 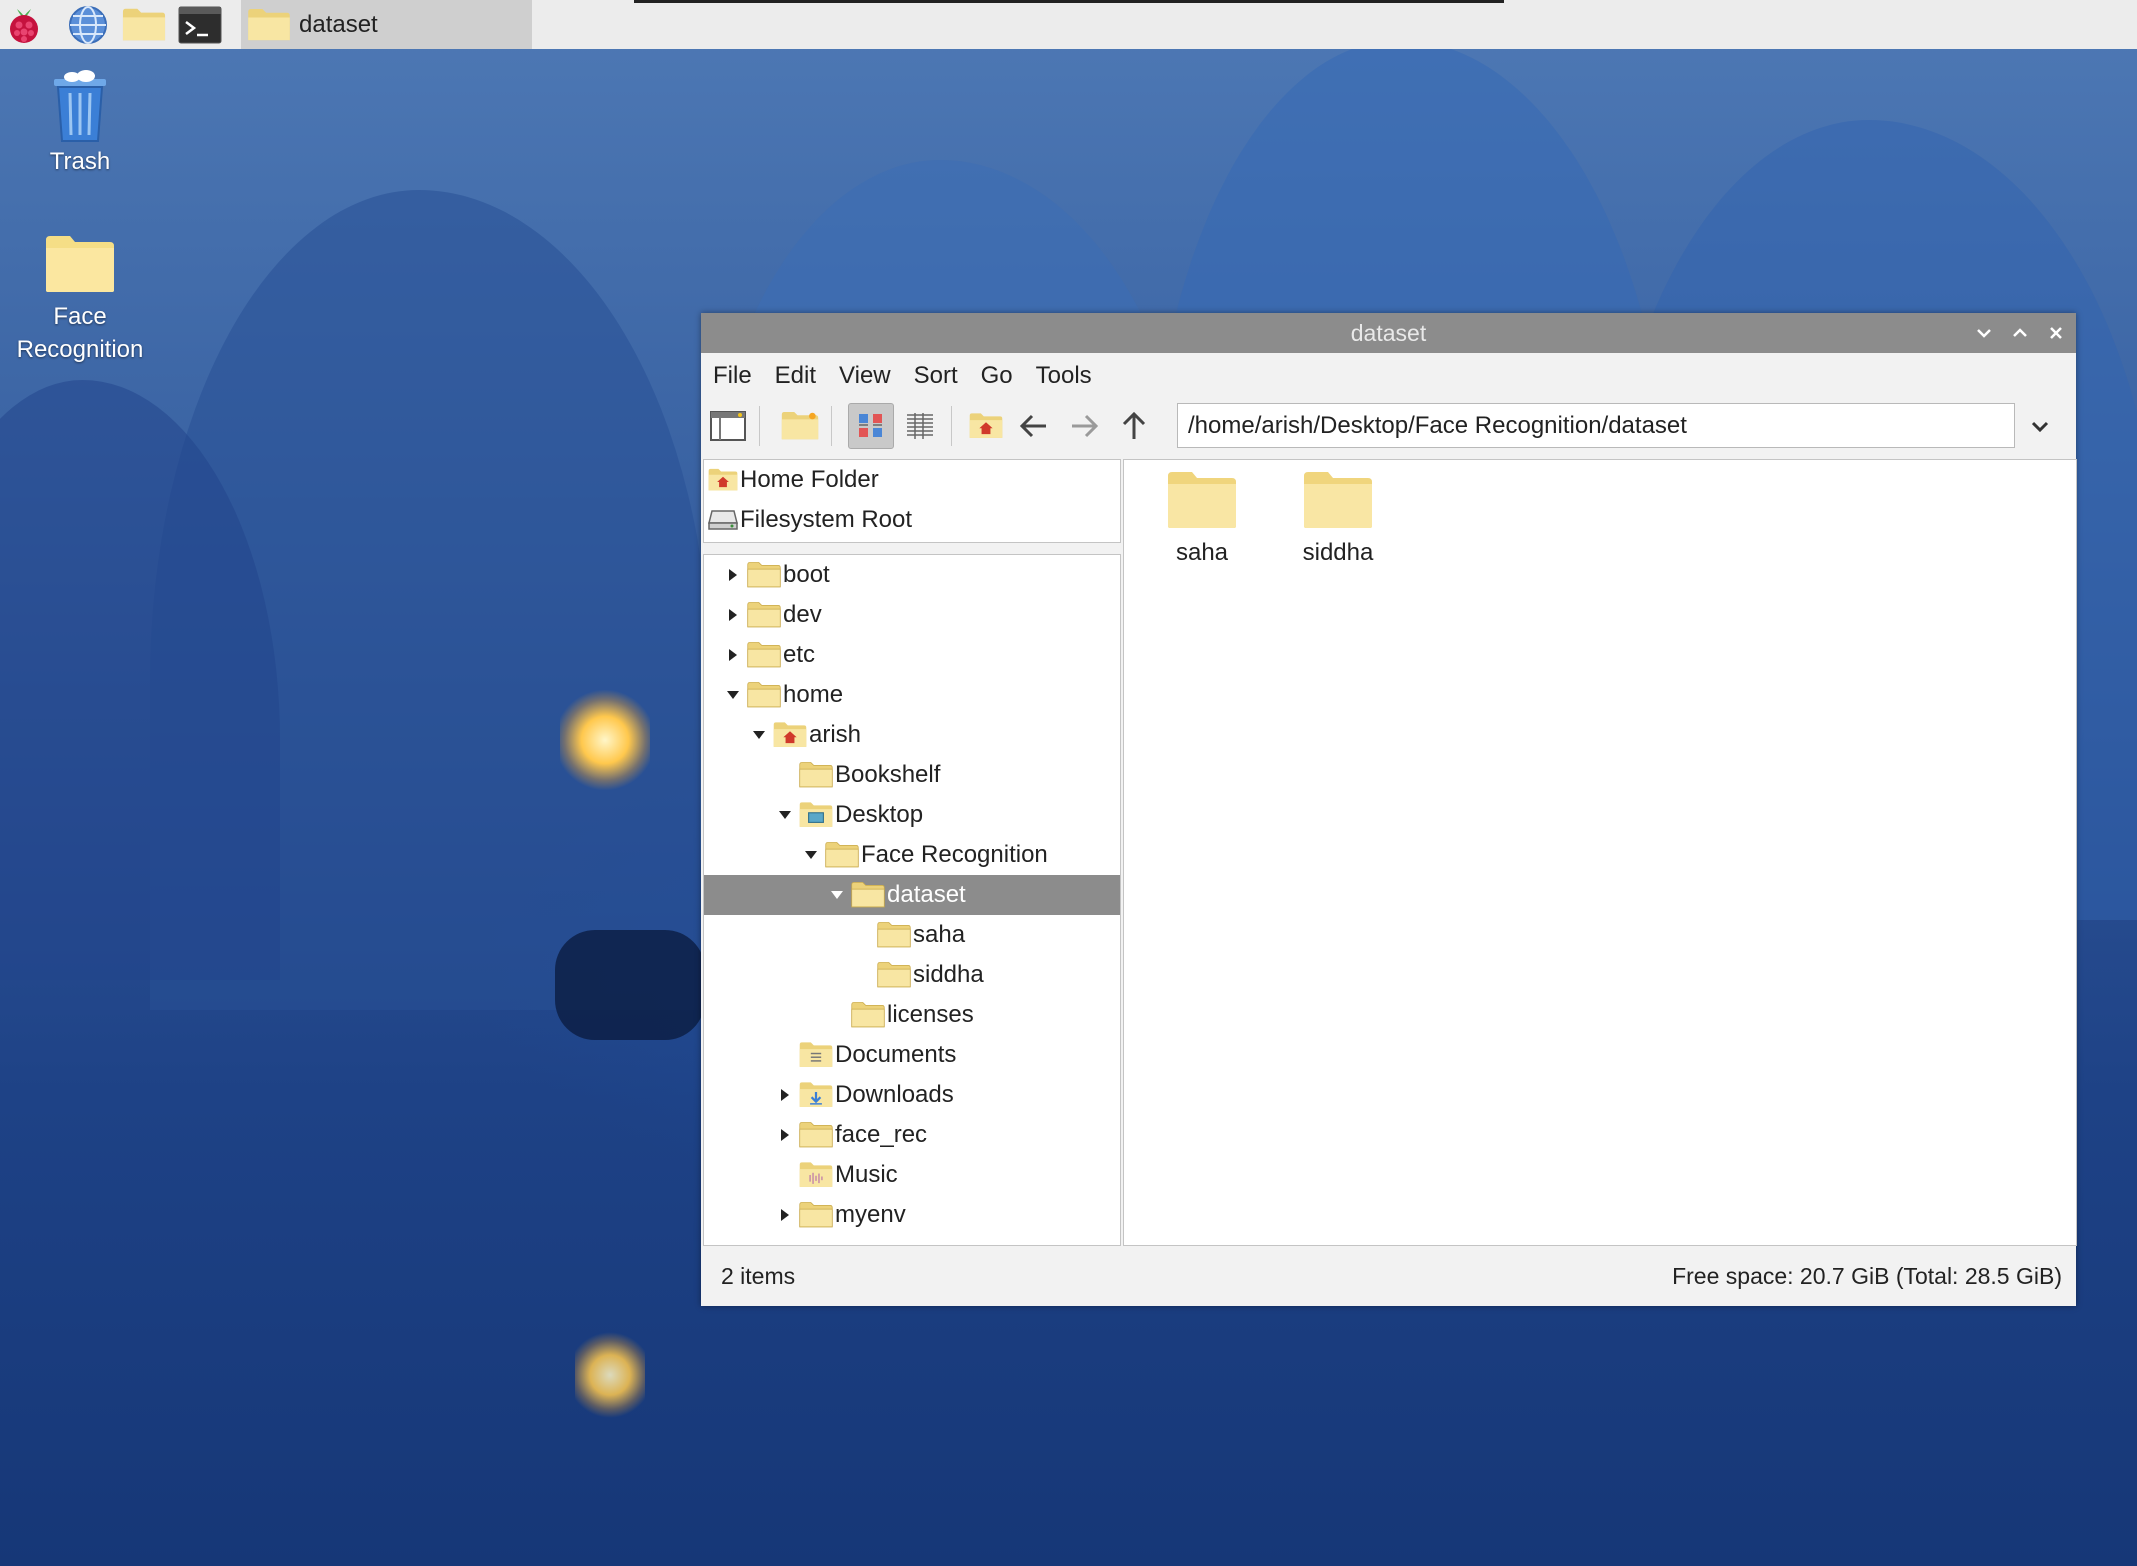 I want to click on list-view-icon, so click(x=920, y=426).